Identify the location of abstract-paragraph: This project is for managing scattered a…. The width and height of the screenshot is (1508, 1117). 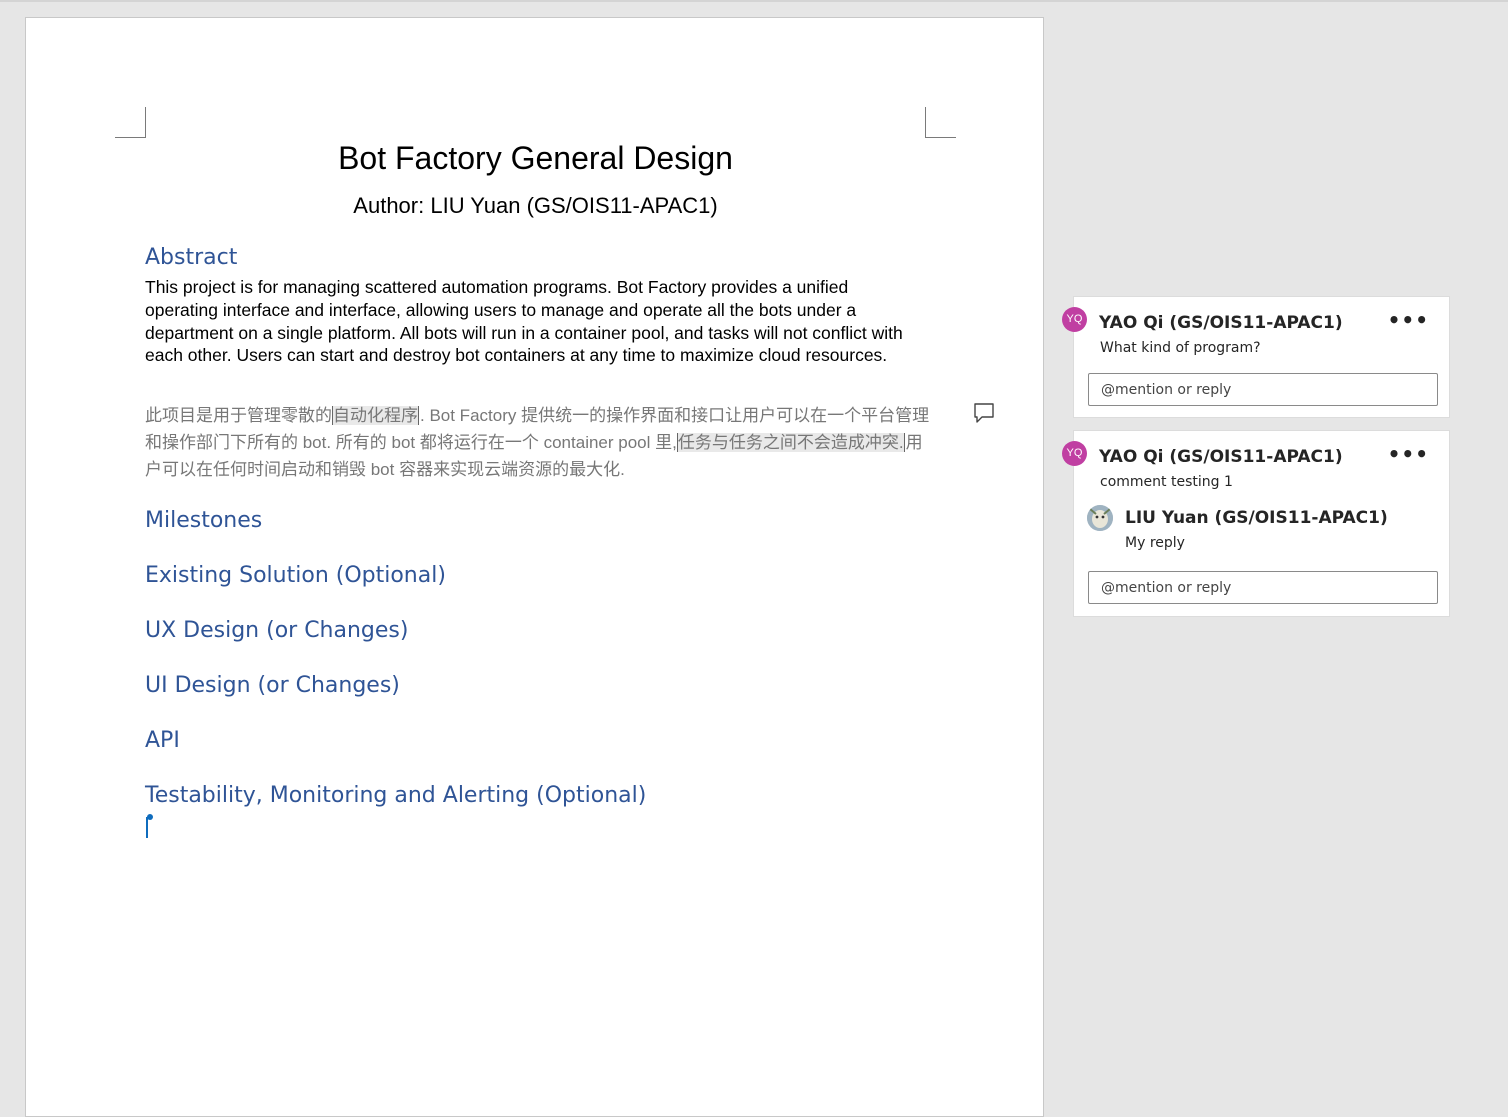
(524, 321).